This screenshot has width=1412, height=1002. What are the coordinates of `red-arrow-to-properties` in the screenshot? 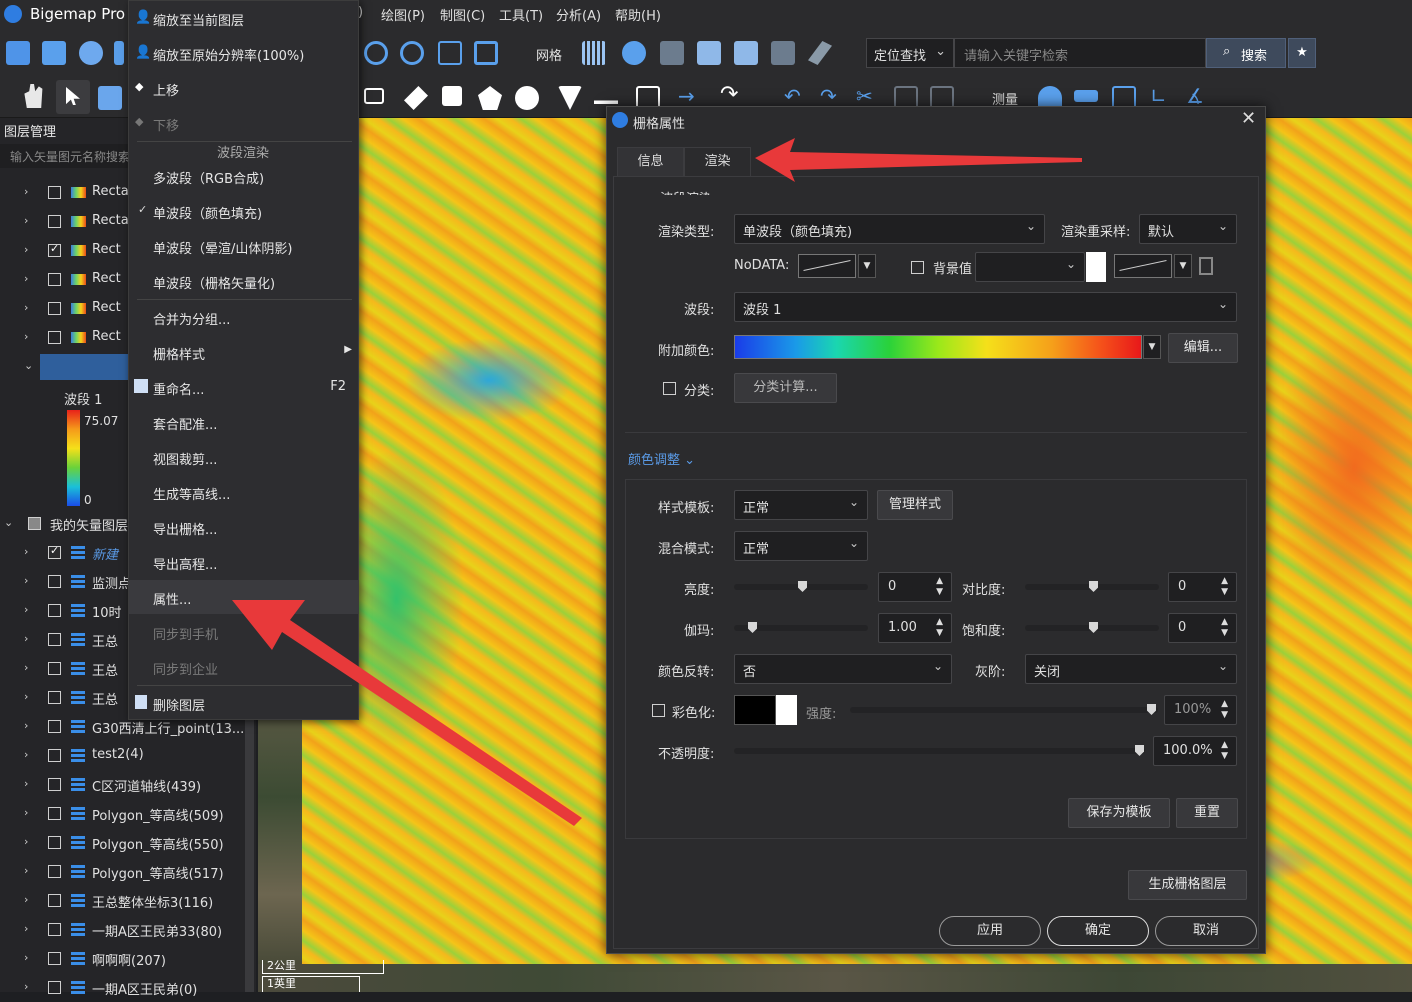 It's located at (407, 713).